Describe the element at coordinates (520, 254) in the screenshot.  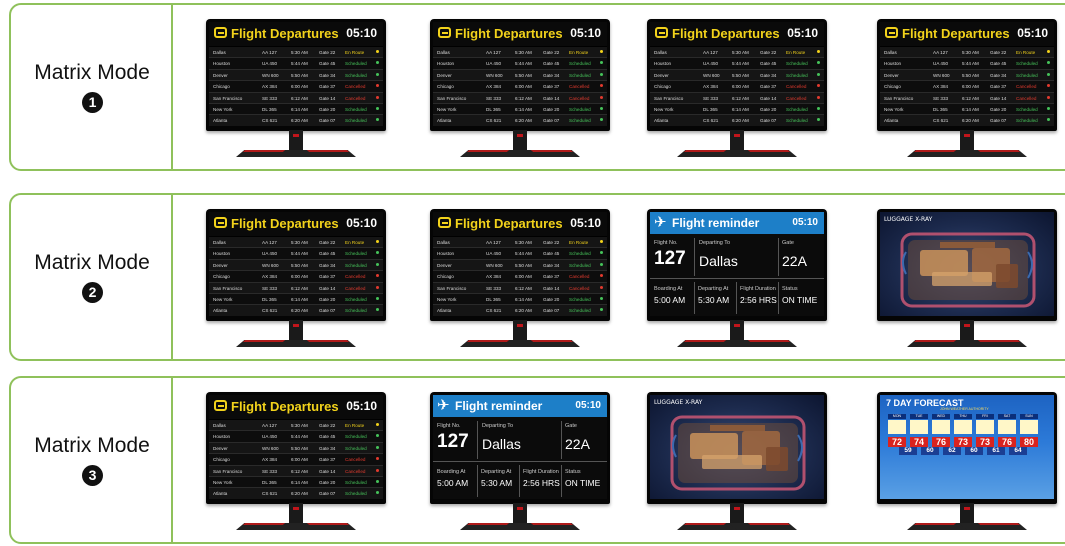
I see `departures-row: Houston UA 450 5:44 AM Gate 45 Scheduled` at that location.